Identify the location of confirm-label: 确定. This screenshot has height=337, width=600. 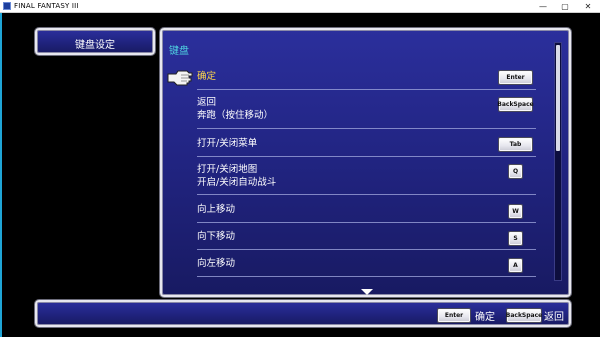
(485, 317).